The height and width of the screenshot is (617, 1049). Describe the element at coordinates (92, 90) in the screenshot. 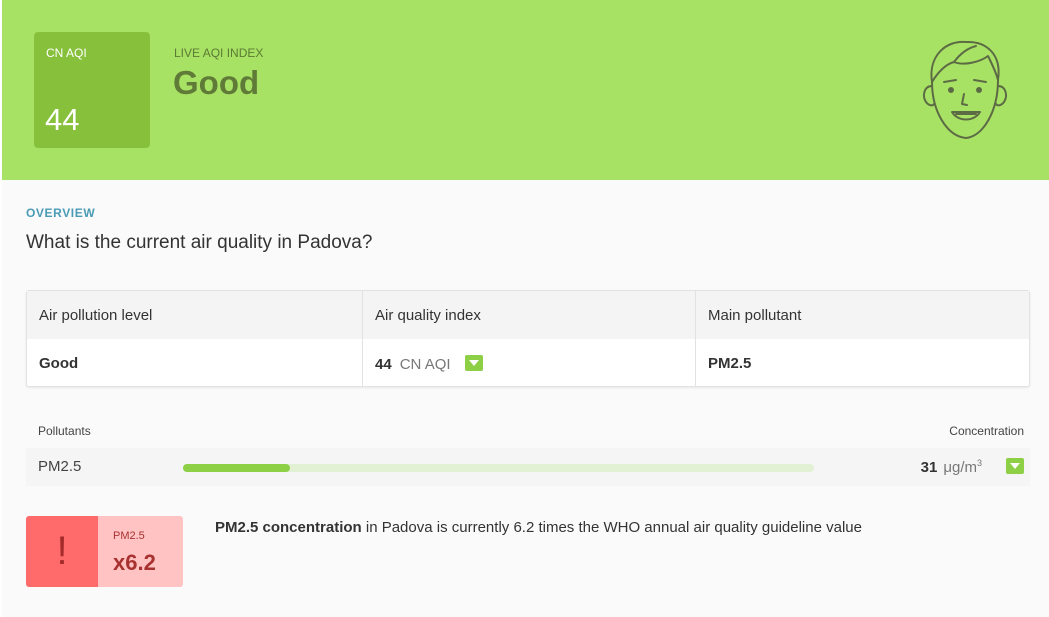

I see `aqi-score-box: CN AQI 44` at that location.